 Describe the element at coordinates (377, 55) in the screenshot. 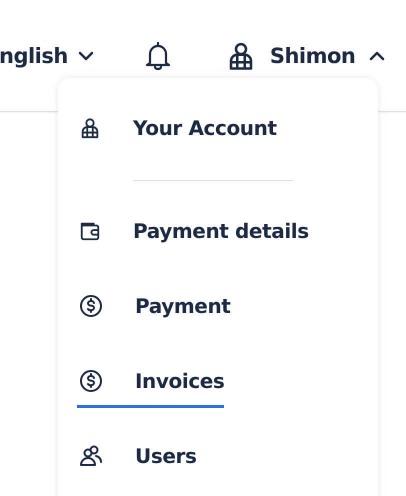

I see `caret-icon` at that location.